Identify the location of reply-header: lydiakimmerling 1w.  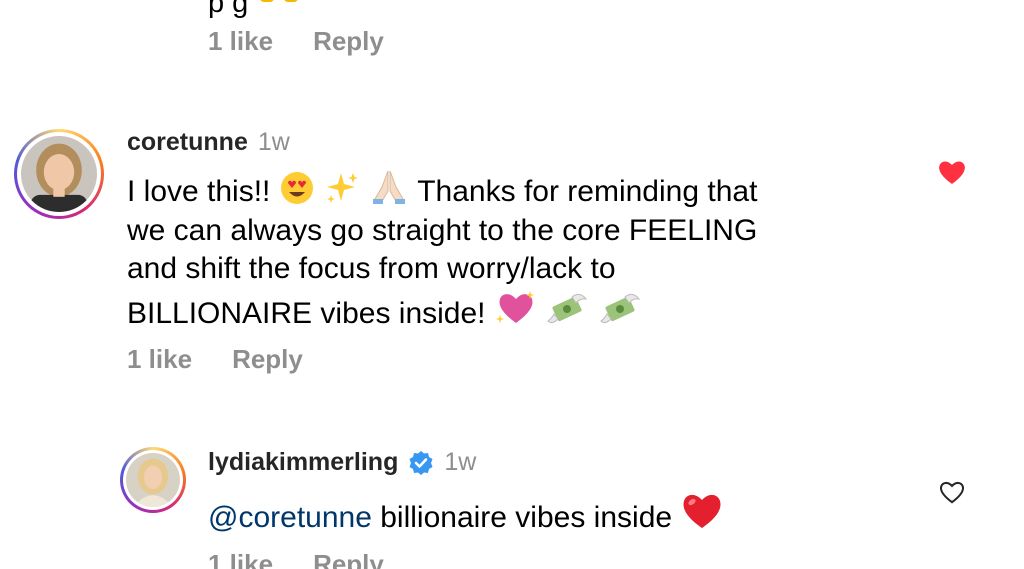
(342, 462).